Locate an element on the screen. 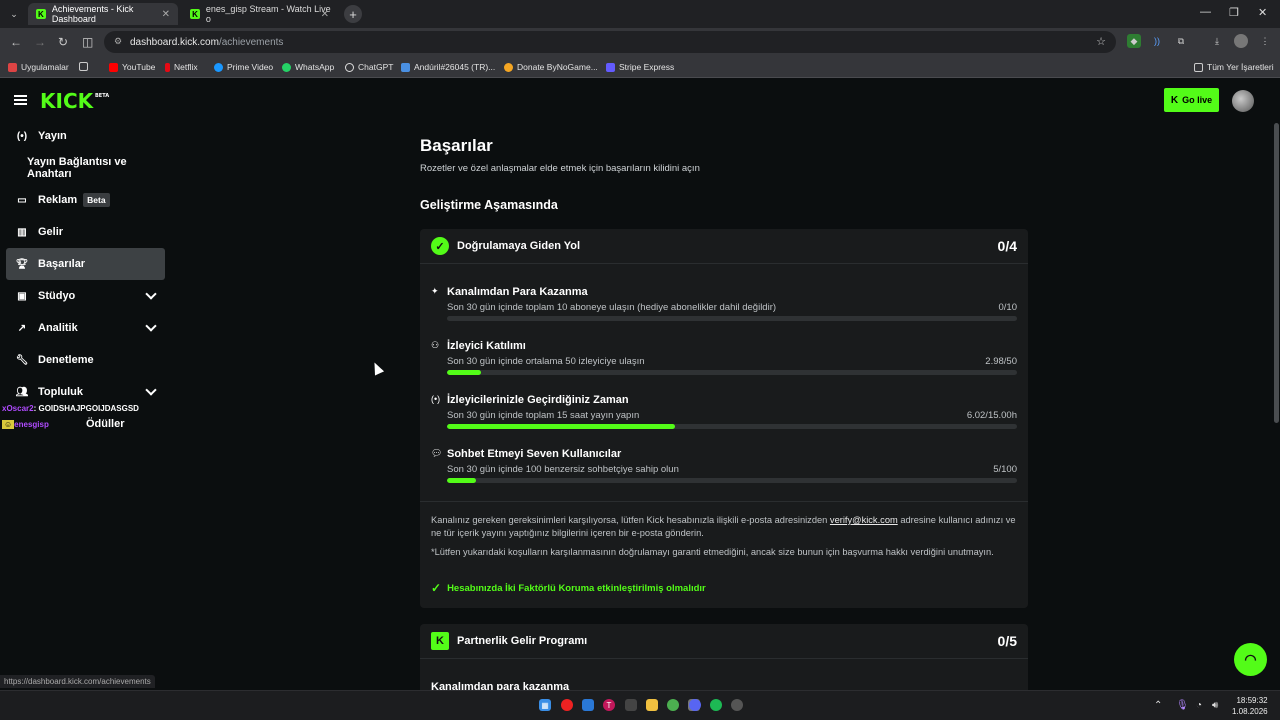  extension-shield-icon: ◆ is located at coordinates (1134, 41).